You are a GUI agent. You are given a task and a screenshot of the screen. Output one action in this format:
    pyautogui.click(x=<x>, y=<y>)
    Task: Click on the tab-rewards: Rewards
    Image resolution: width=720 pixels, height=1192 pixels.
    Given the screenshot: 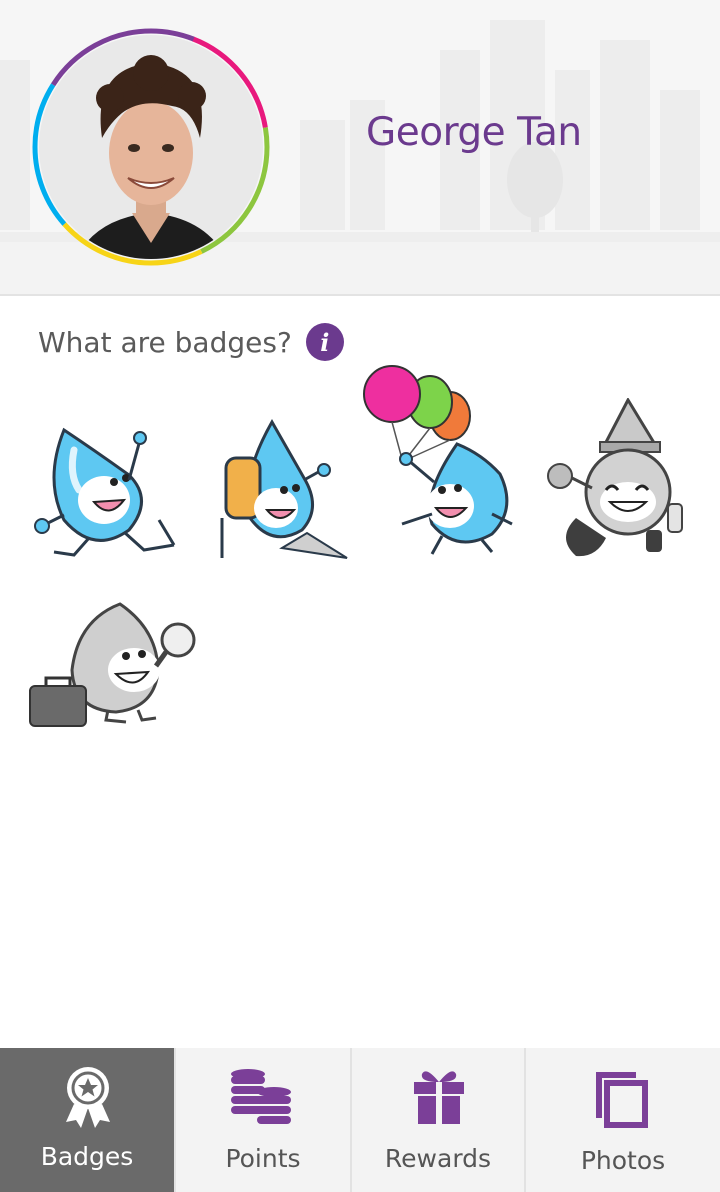 What is the action you would take?
    pyautogui.click(x=439, y=1120)
    